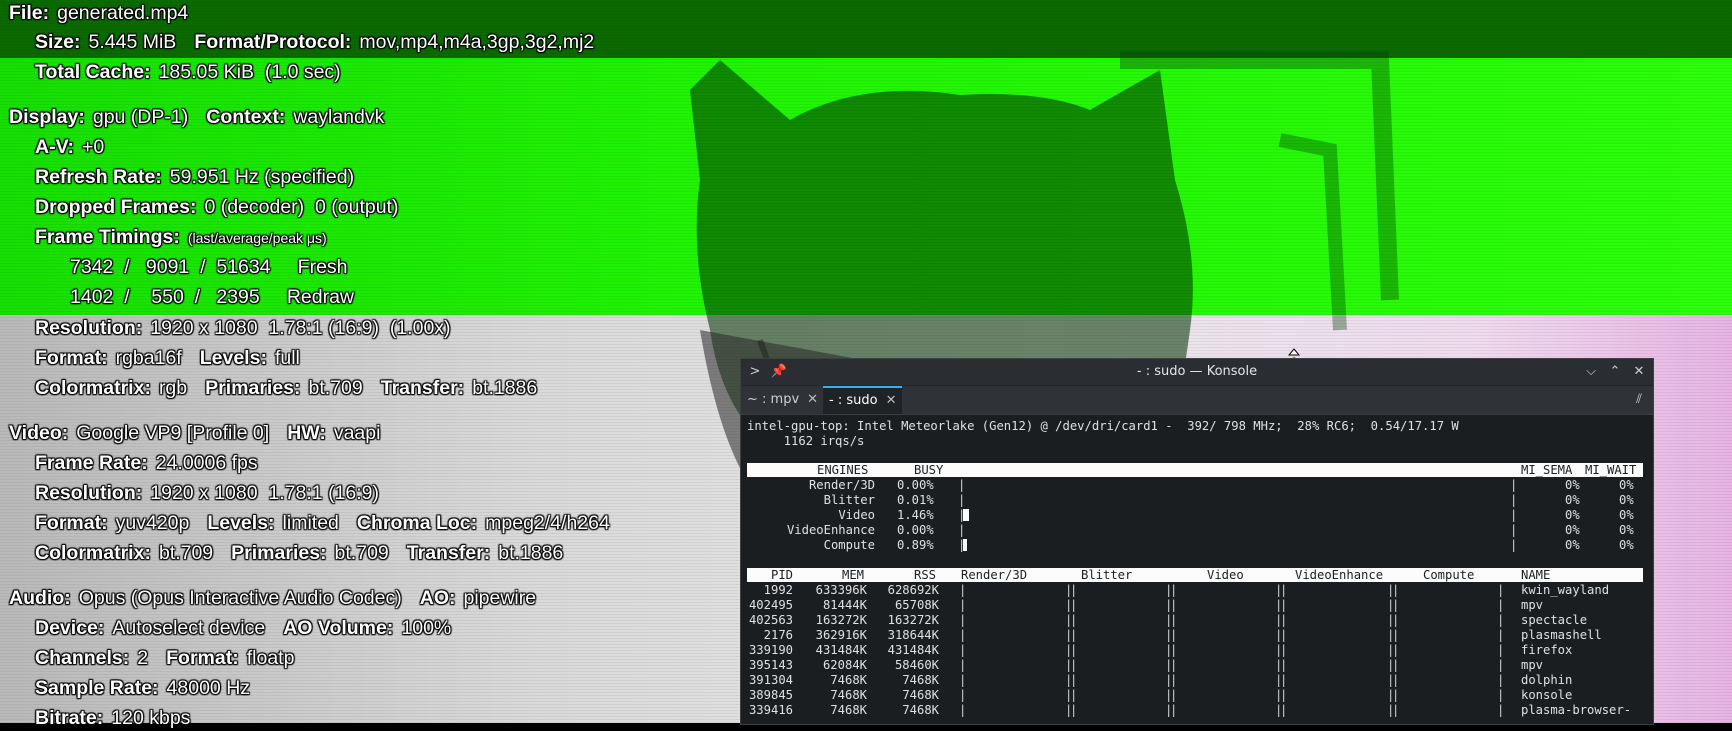 The image size is (1732, 731). Describe the element at coordinates (1626, 545) in the screenshot. I see `engine-mi-wait: 0%` at that location.